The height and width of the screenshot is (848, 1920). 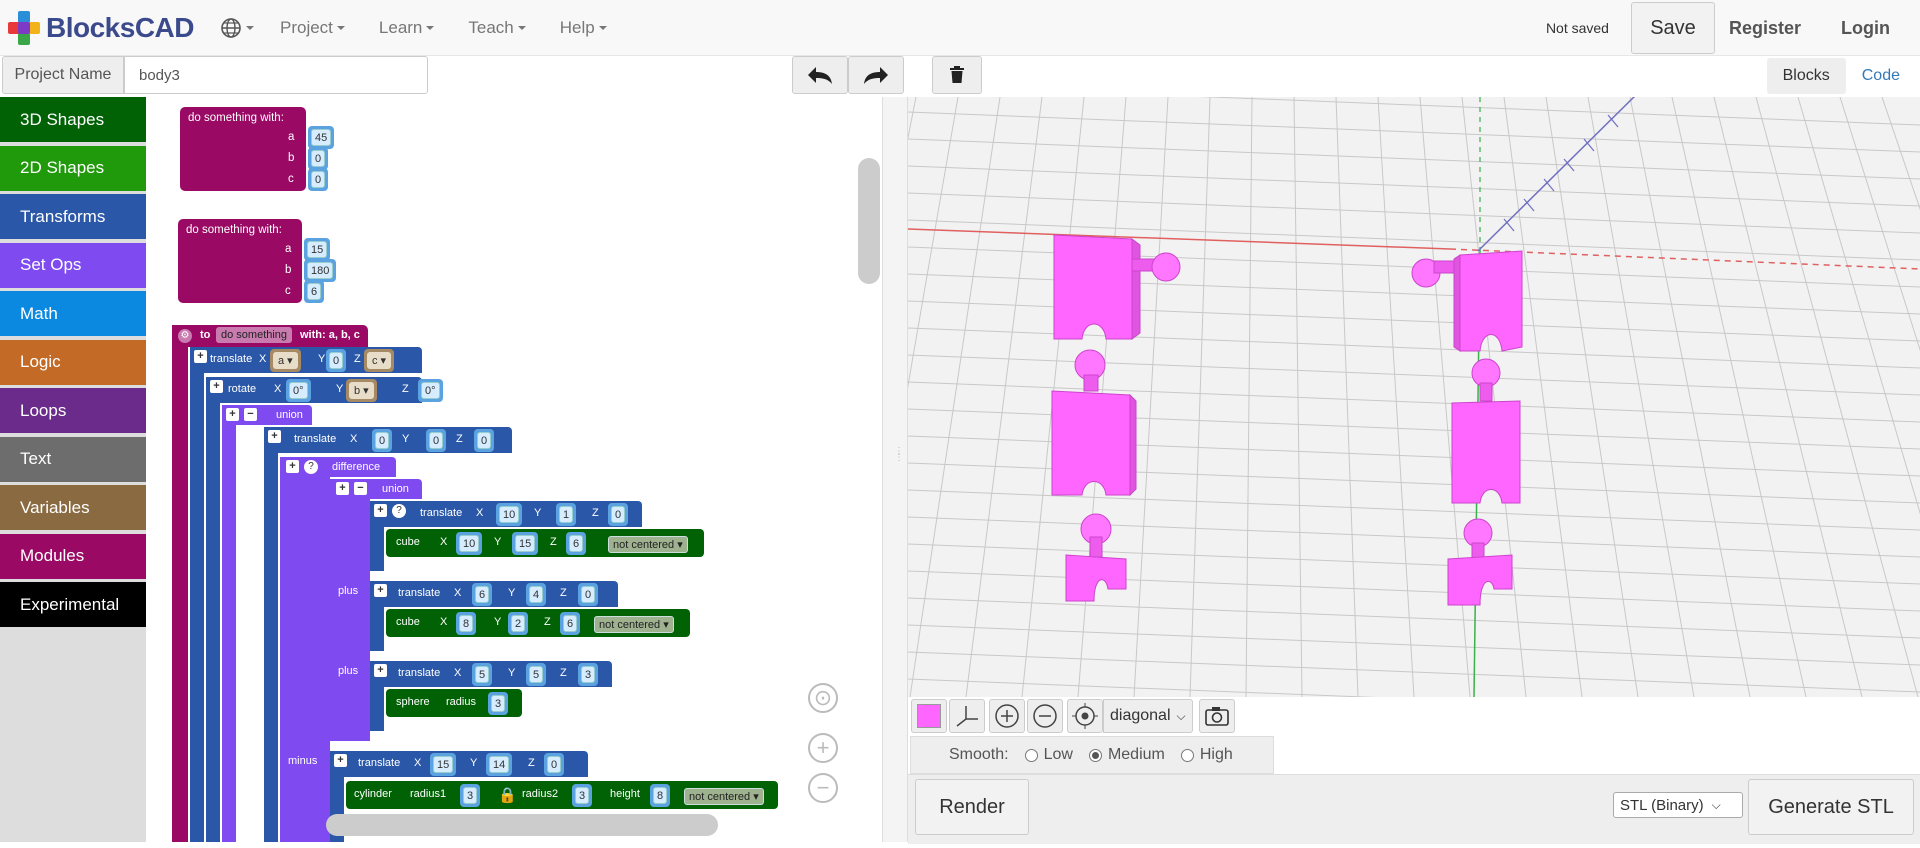 I want to click on smooth-high-radio, so click(x=1187, y=755).